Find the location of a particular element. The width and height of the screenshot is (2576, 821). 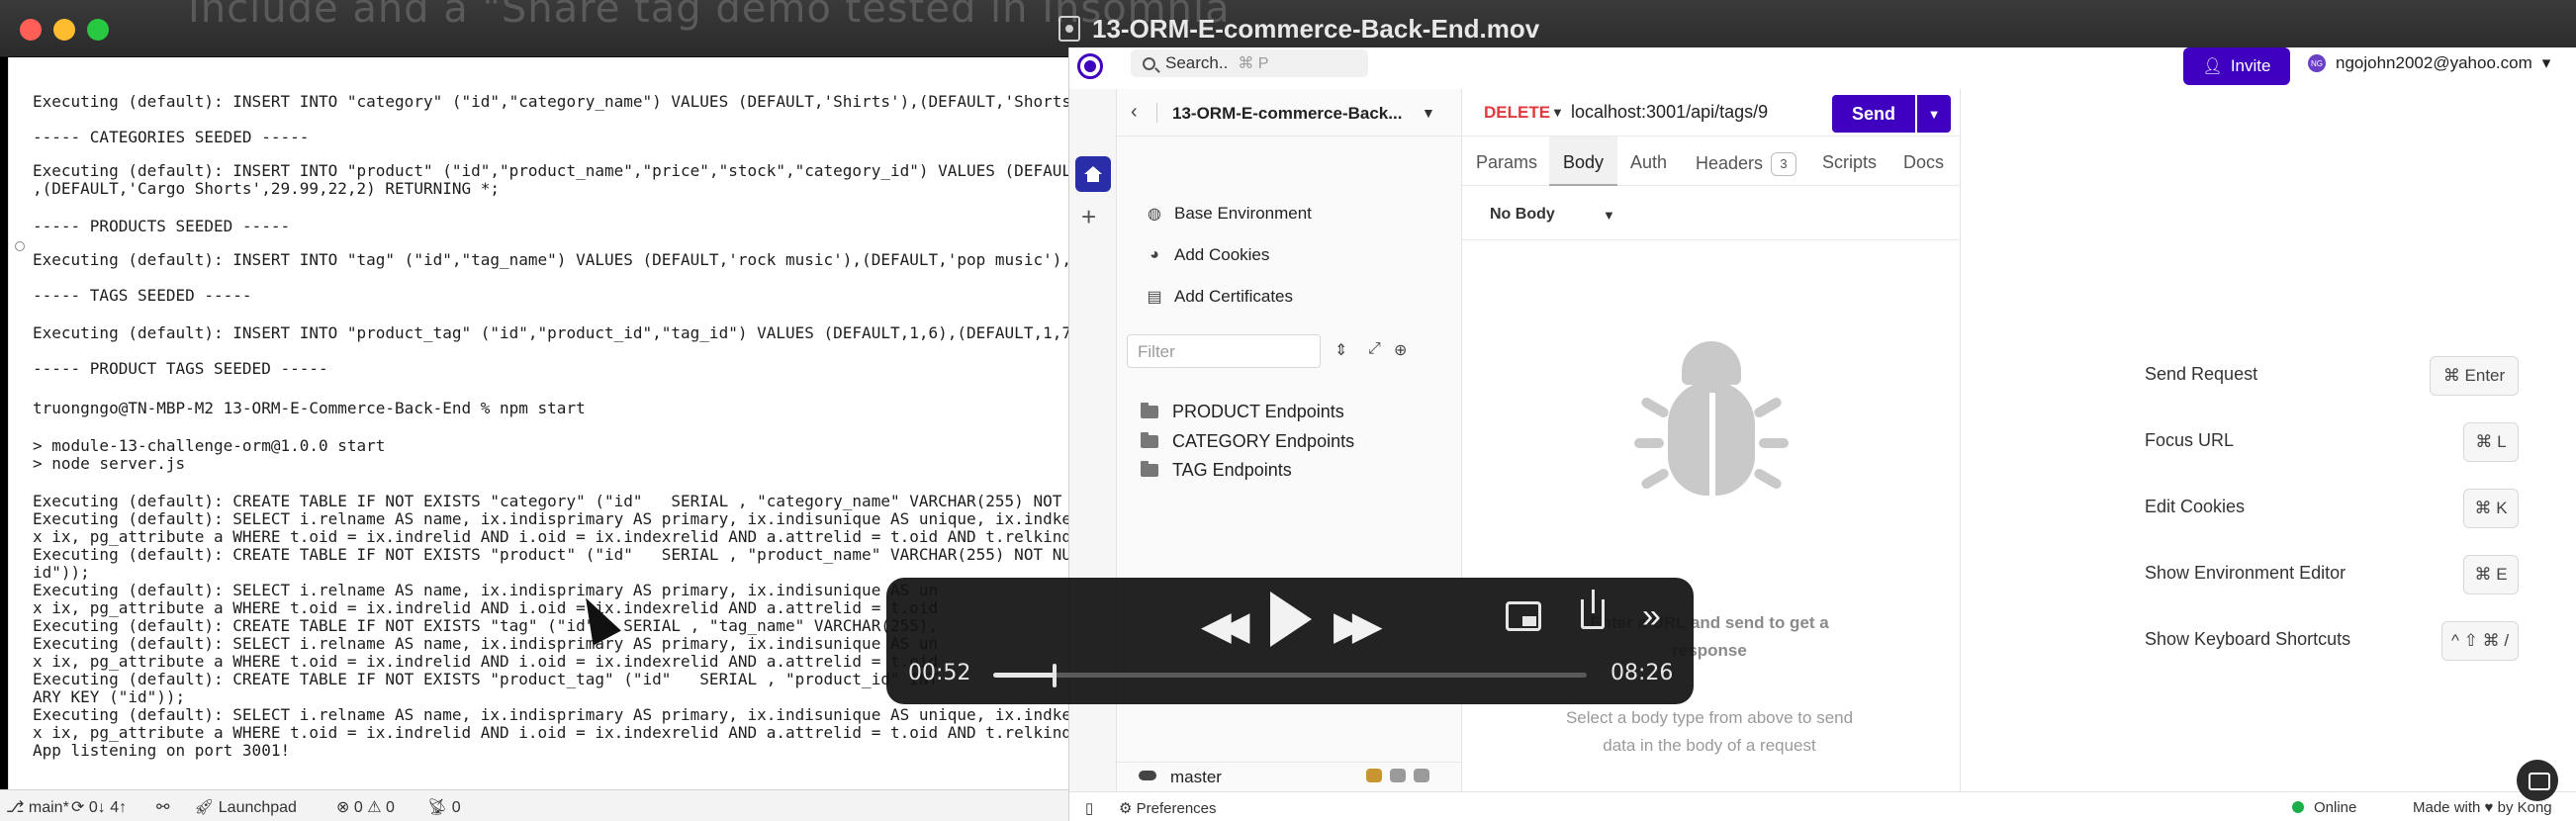

close-window-button is located at coordinates (31, 30).